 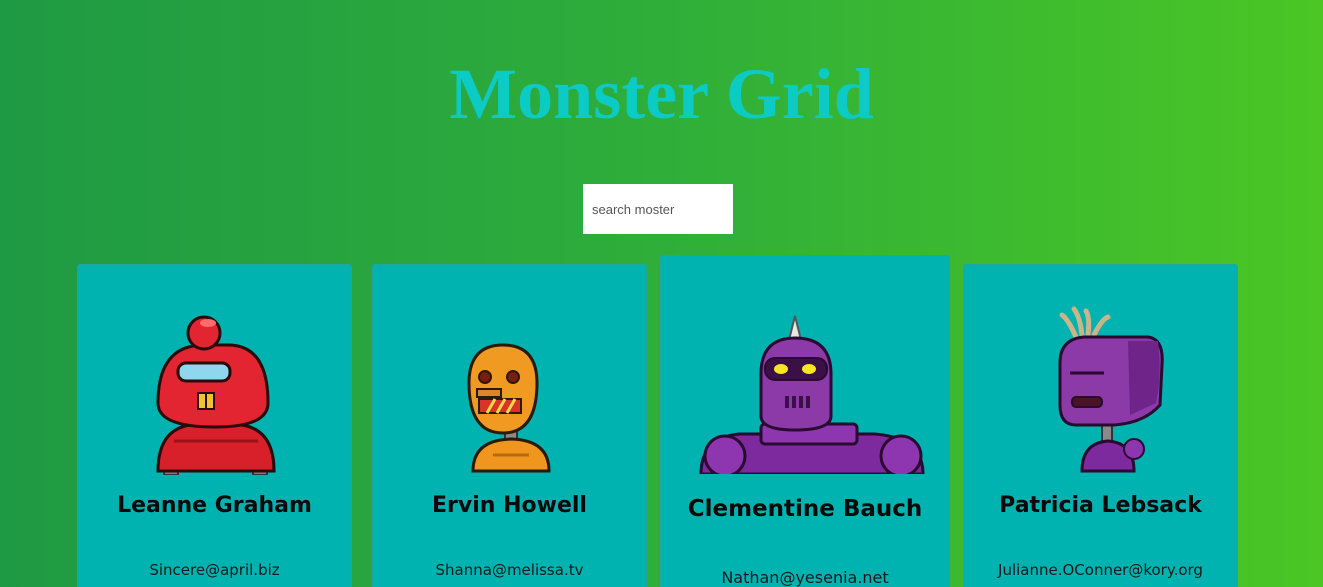 I want to click on orange-robot-avatar-icon, so click(x=509, y=408).